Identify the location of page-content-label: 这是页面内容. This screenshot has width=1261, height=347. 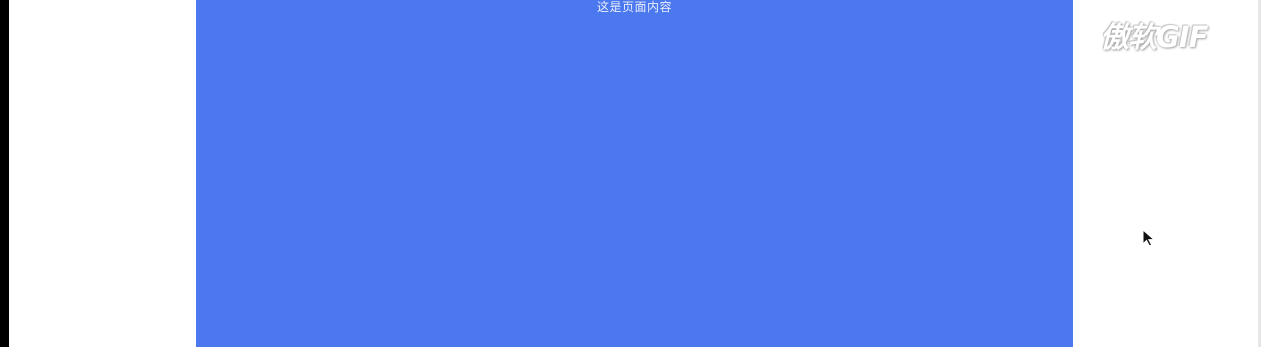
(634, 7).